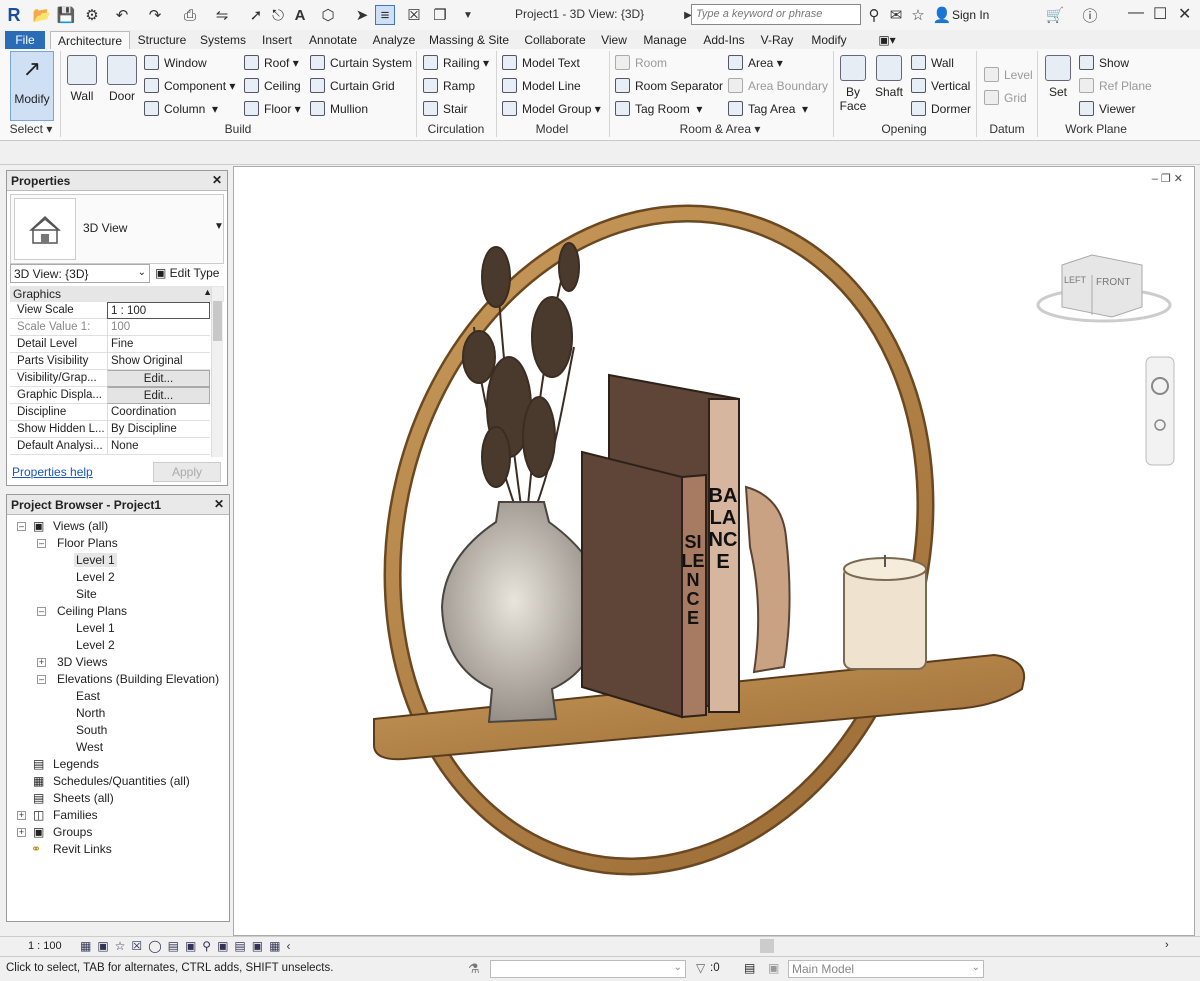 This screenshot has width=1200, height=981. What do you see at coordinates (175, 62) in the screenshot?
I see `window-button: Window` at bounding box center [175, 62].